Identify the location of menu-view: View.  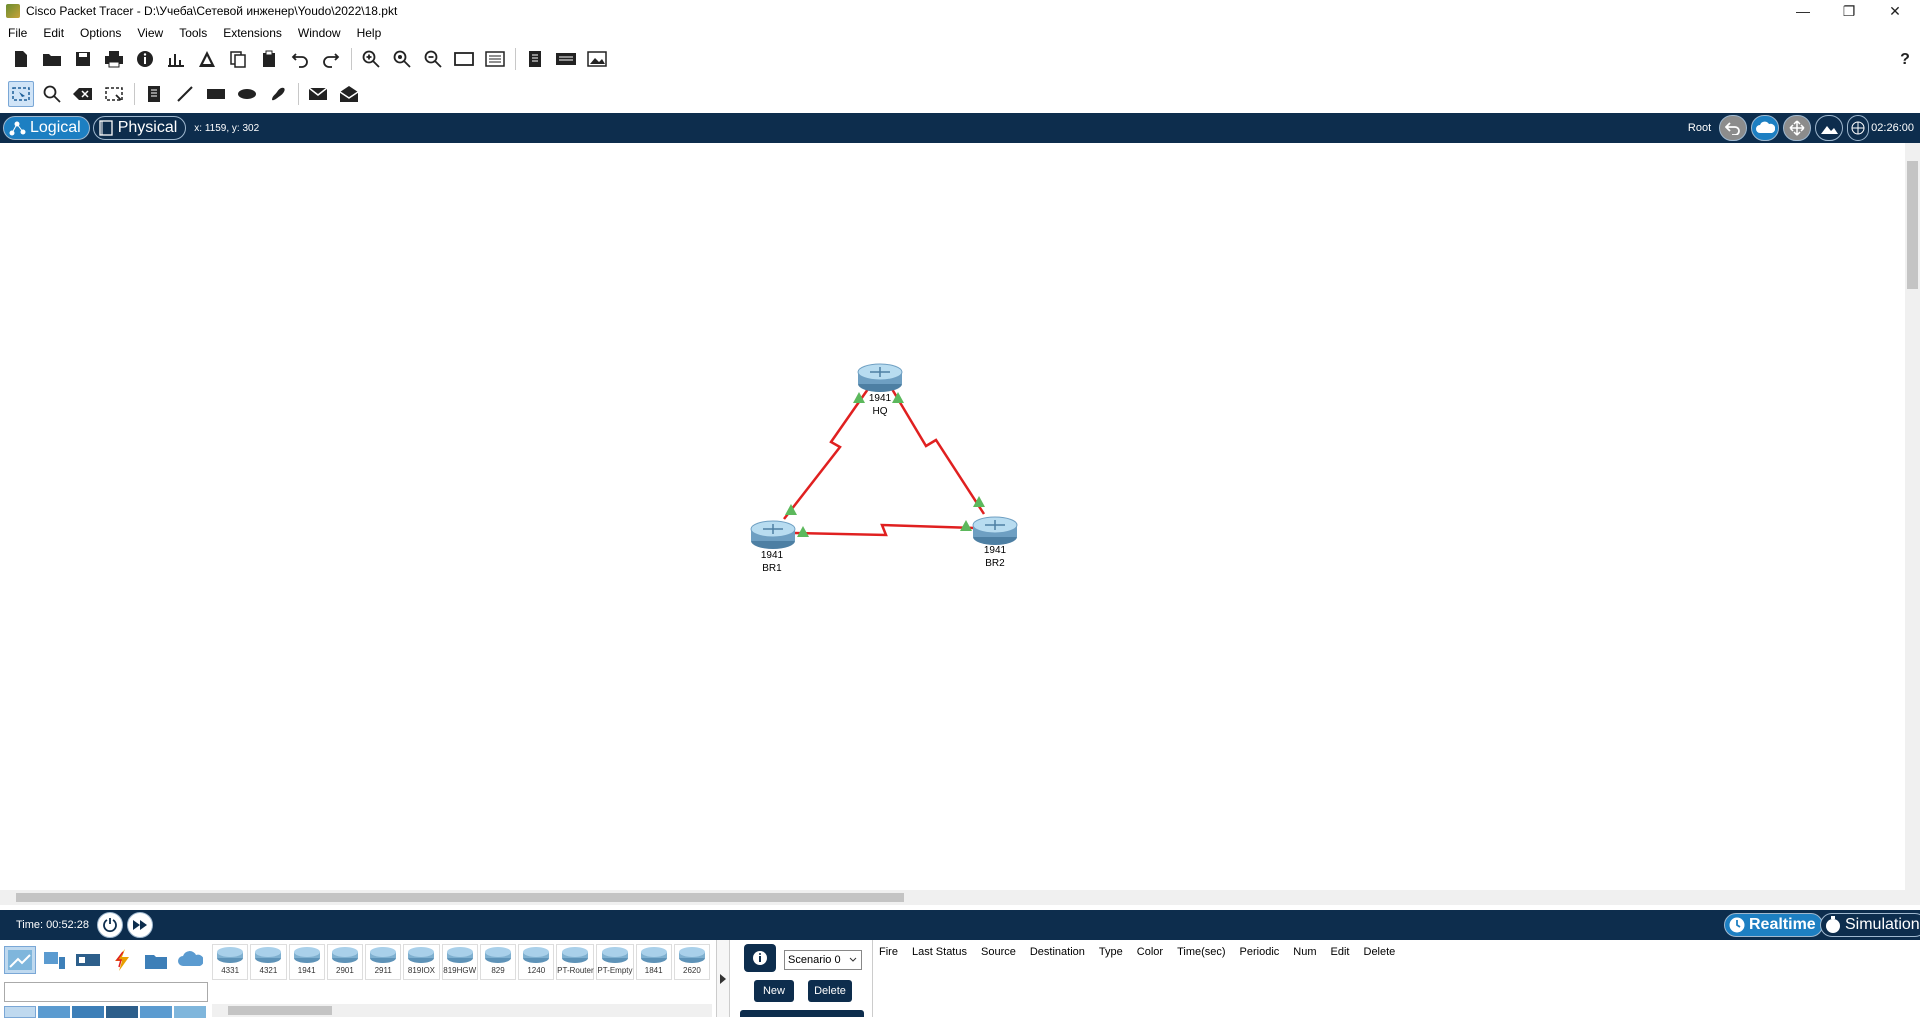
(150, 33).